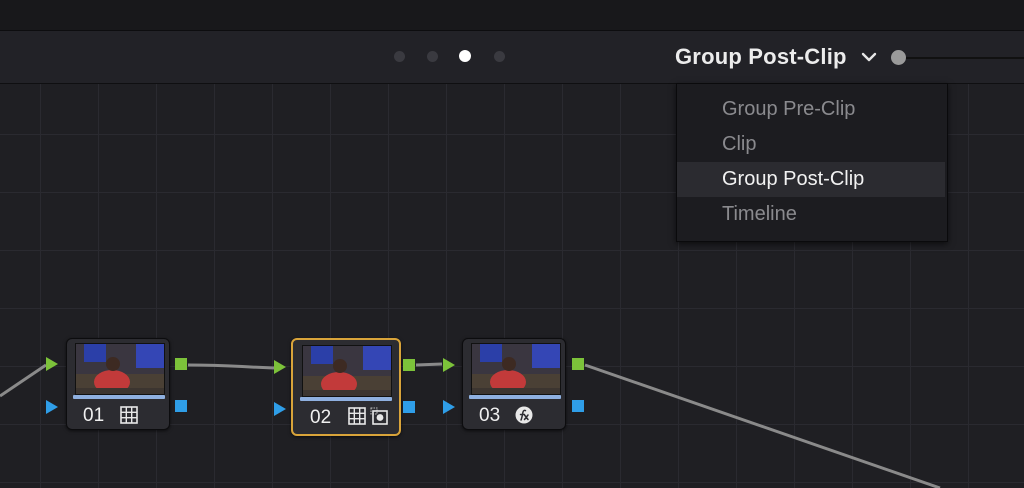 The image size is (1024, 488). I want to click on node-01-rgb-input, so click(52, 364).